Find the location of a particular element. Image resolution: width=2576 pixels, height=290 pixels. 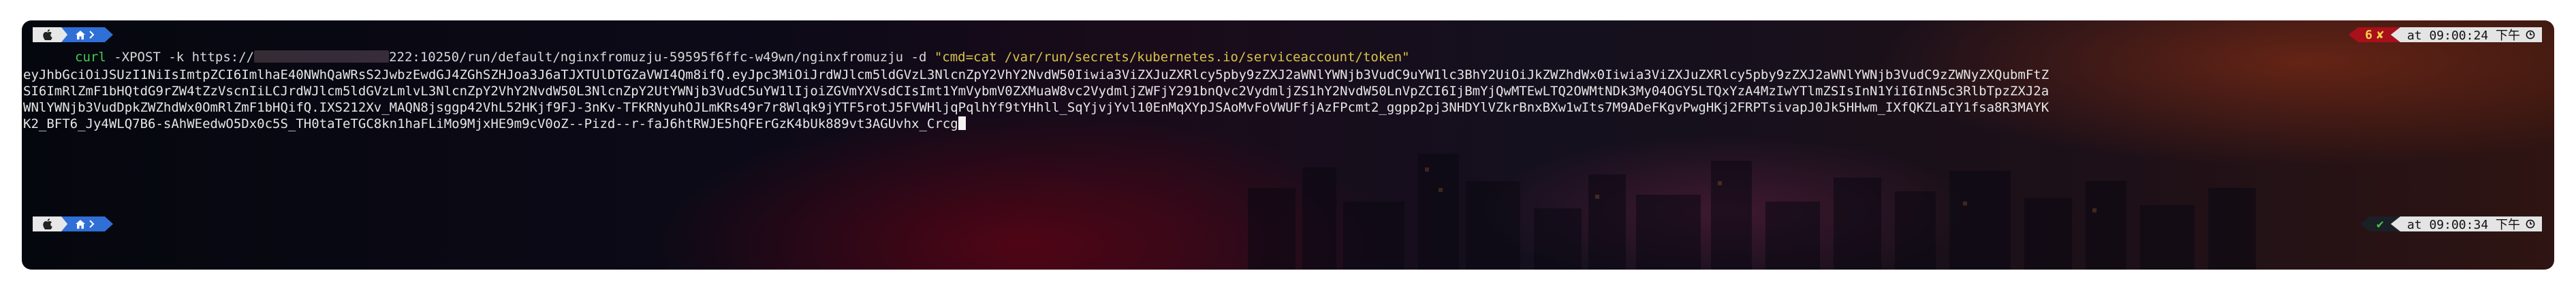

timestamp-badge: at 09:00:24 下午 is located at coordinates (2471, 35).